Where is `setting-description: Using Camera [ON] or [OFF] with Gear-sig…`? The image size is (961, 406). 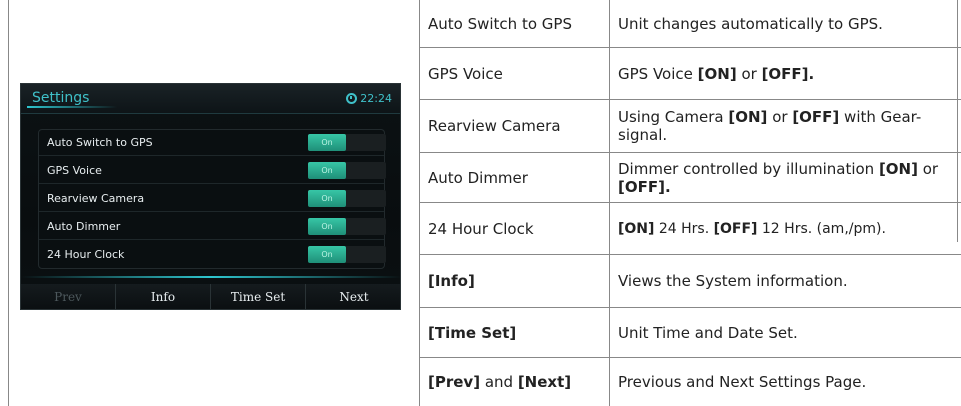
setting-description: Using Camera [ON] or [OFF] with Gear-sig… is located at coordinates (770, 126).